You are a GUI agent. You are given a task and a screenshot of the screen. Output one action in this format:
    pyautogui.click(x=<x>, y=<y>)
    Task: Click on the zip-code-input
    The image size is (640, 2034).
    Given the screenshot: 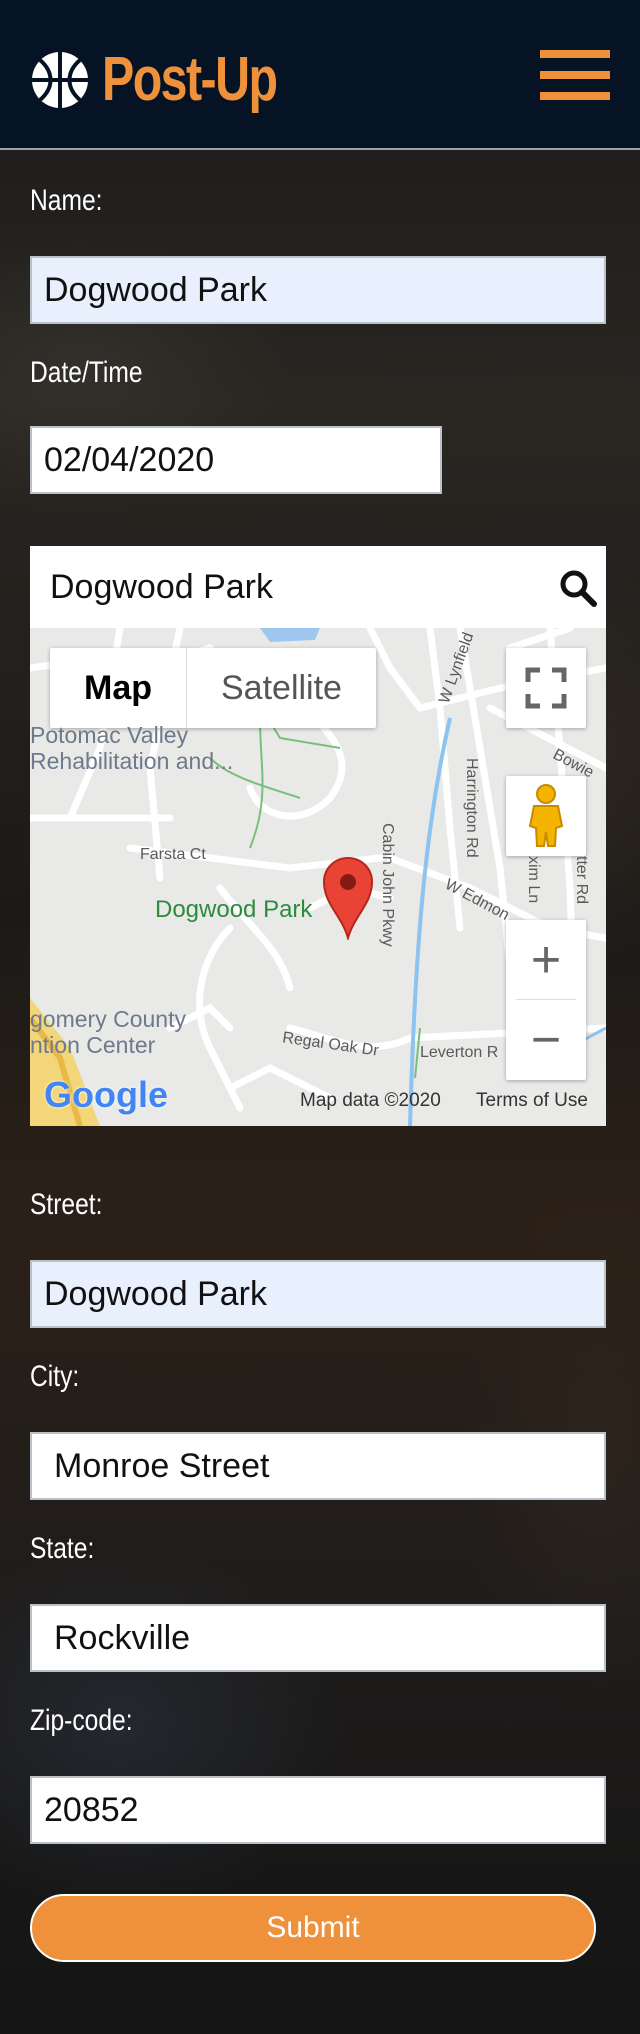 What is the action you would take?
    pyautogui.click(x=318, y=1810)
    